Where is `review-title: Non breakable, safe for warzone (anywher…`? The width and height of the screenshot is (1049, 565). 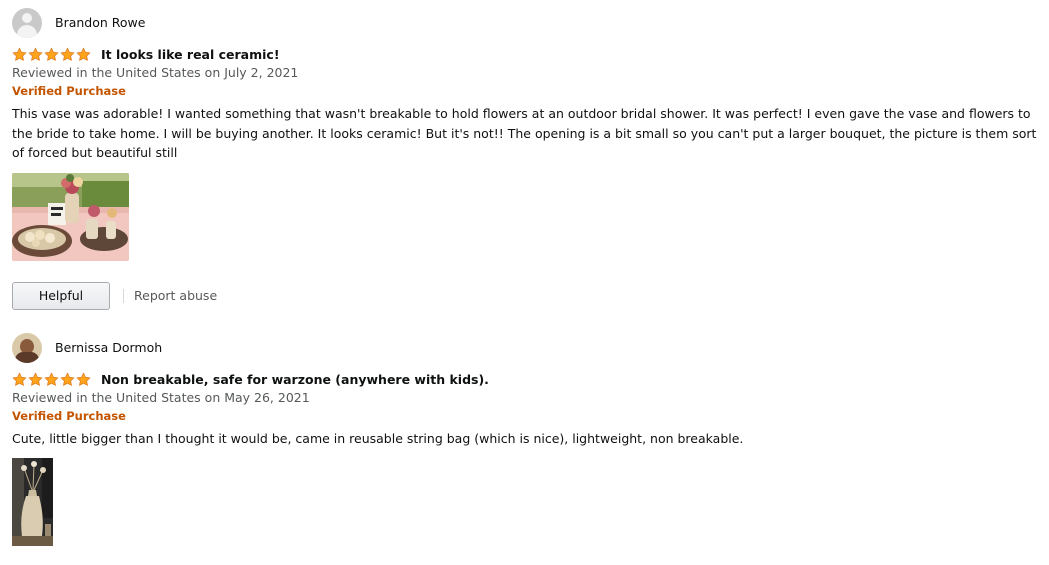 review-title: Non breakable, safe for warzone (anywher… is located at coordinates (295, 379).